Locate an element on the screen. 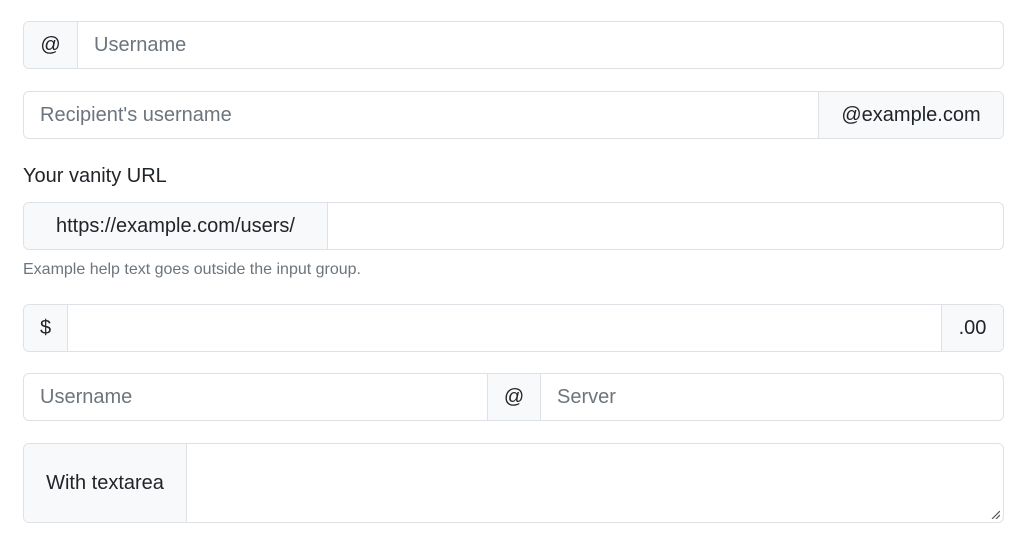  domain-addon-label: @example.com is located at coordinates (911, 114).